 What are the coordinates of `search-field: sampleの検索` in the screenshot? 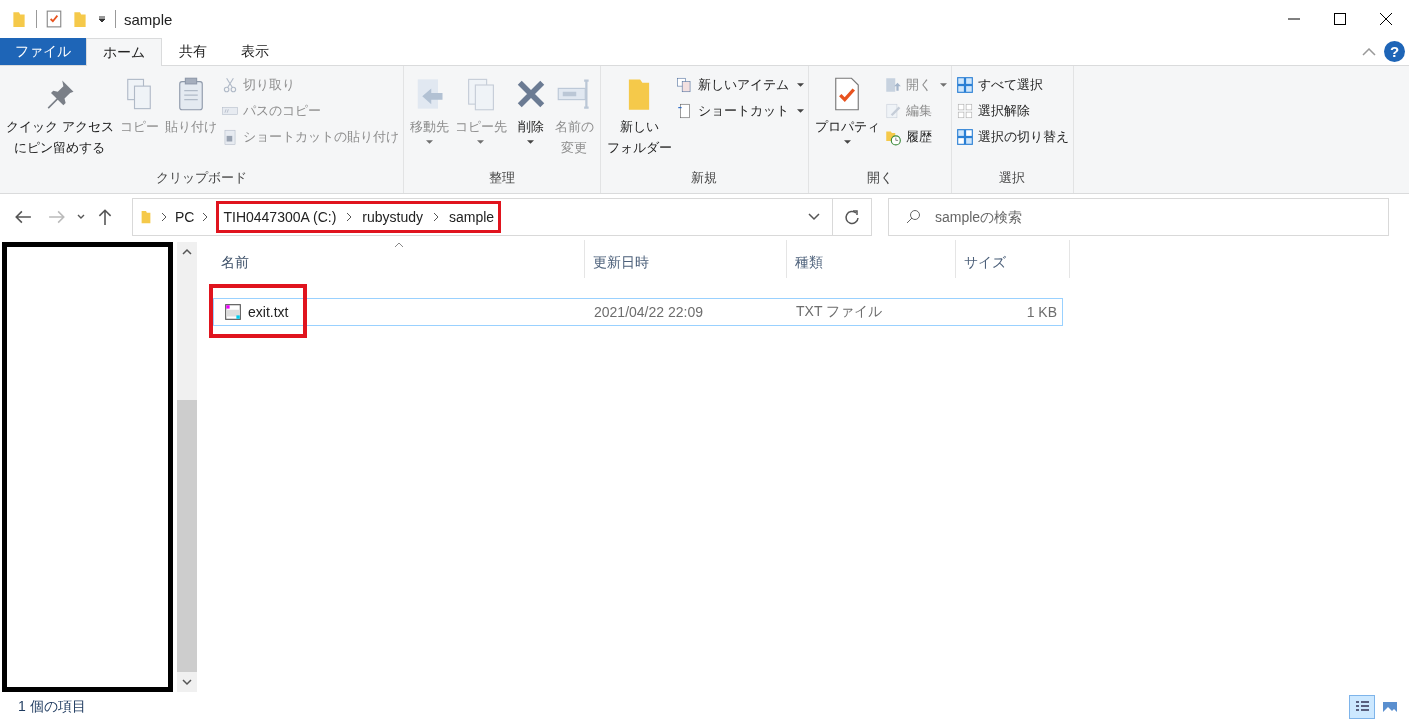 It's located at (1138, 217).